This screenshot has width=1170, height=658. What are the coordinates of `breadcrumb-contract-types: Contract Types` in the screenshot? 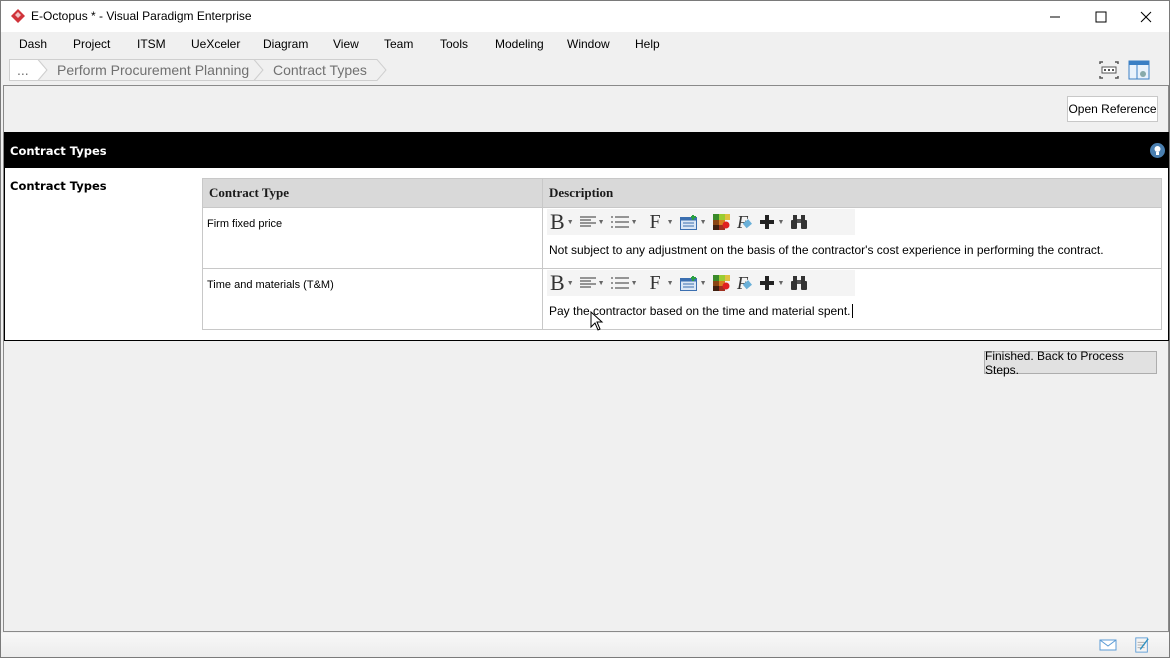 It's located at (320, 70).